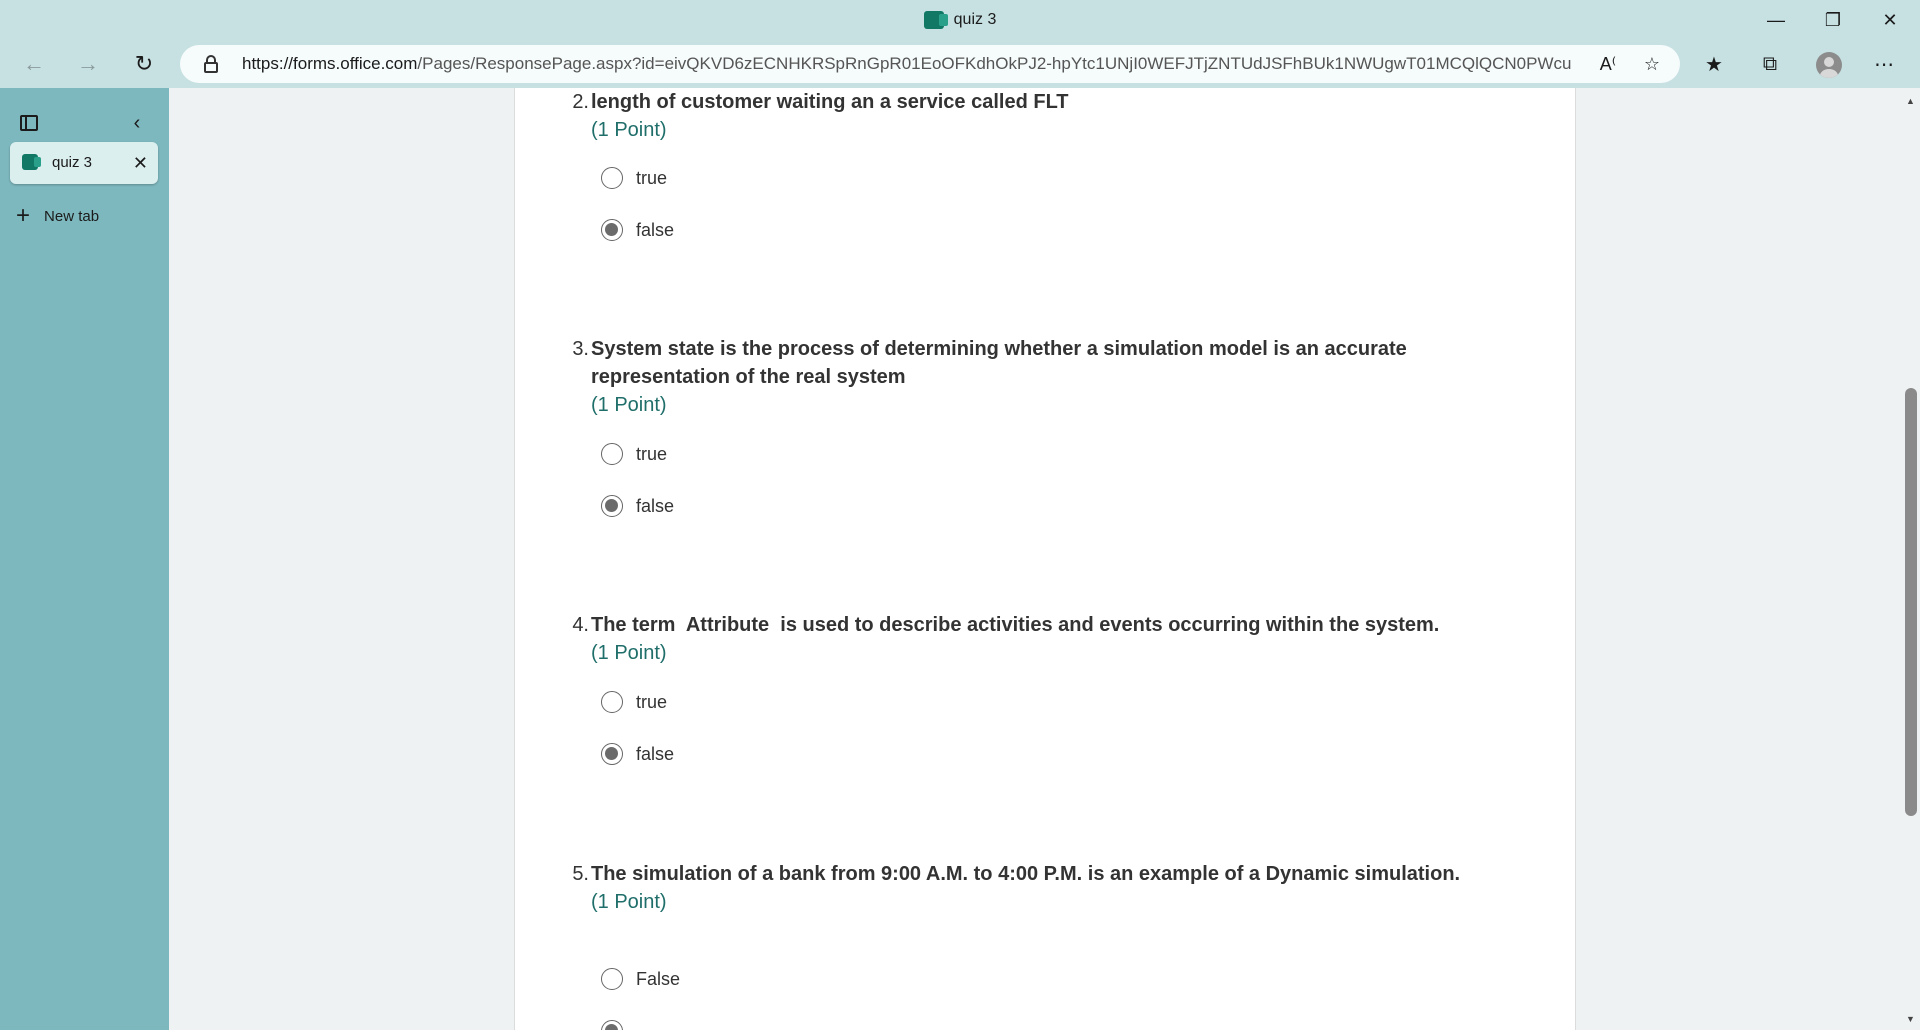 The width and height of the screenshot is (1920, 1030). What do you see at coordinates (140, 163) in the screenshot?
I see `tab-close-icon: ✕` at bounding box center [140, 163].